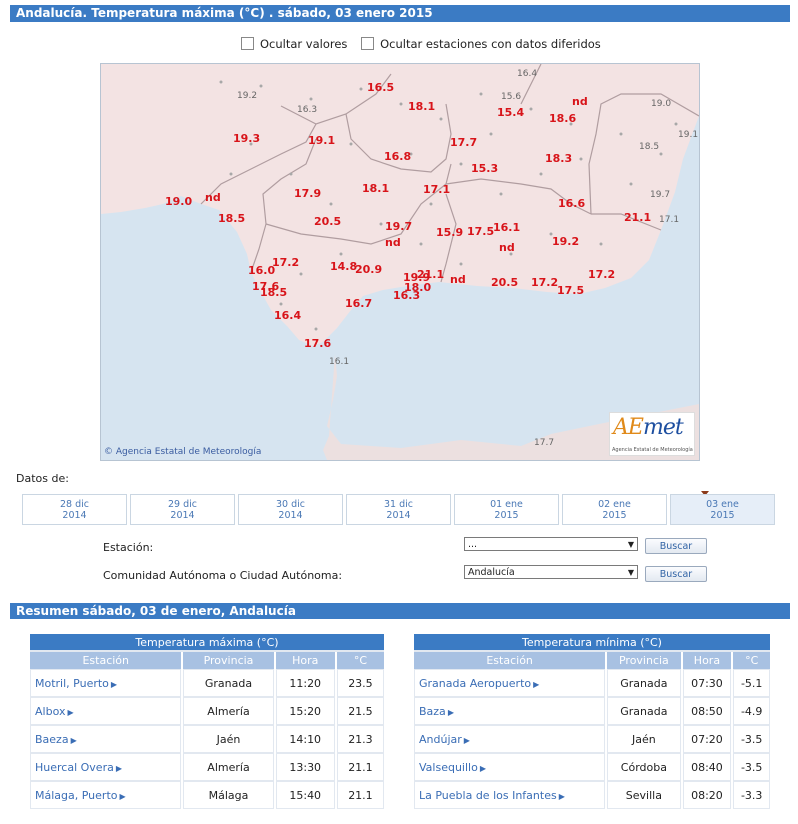 This screenshot has height=824, width=798. Describe the element at coordinates (42, 478) in the screenshot. I see `datos-label: Datos de:` at that location.